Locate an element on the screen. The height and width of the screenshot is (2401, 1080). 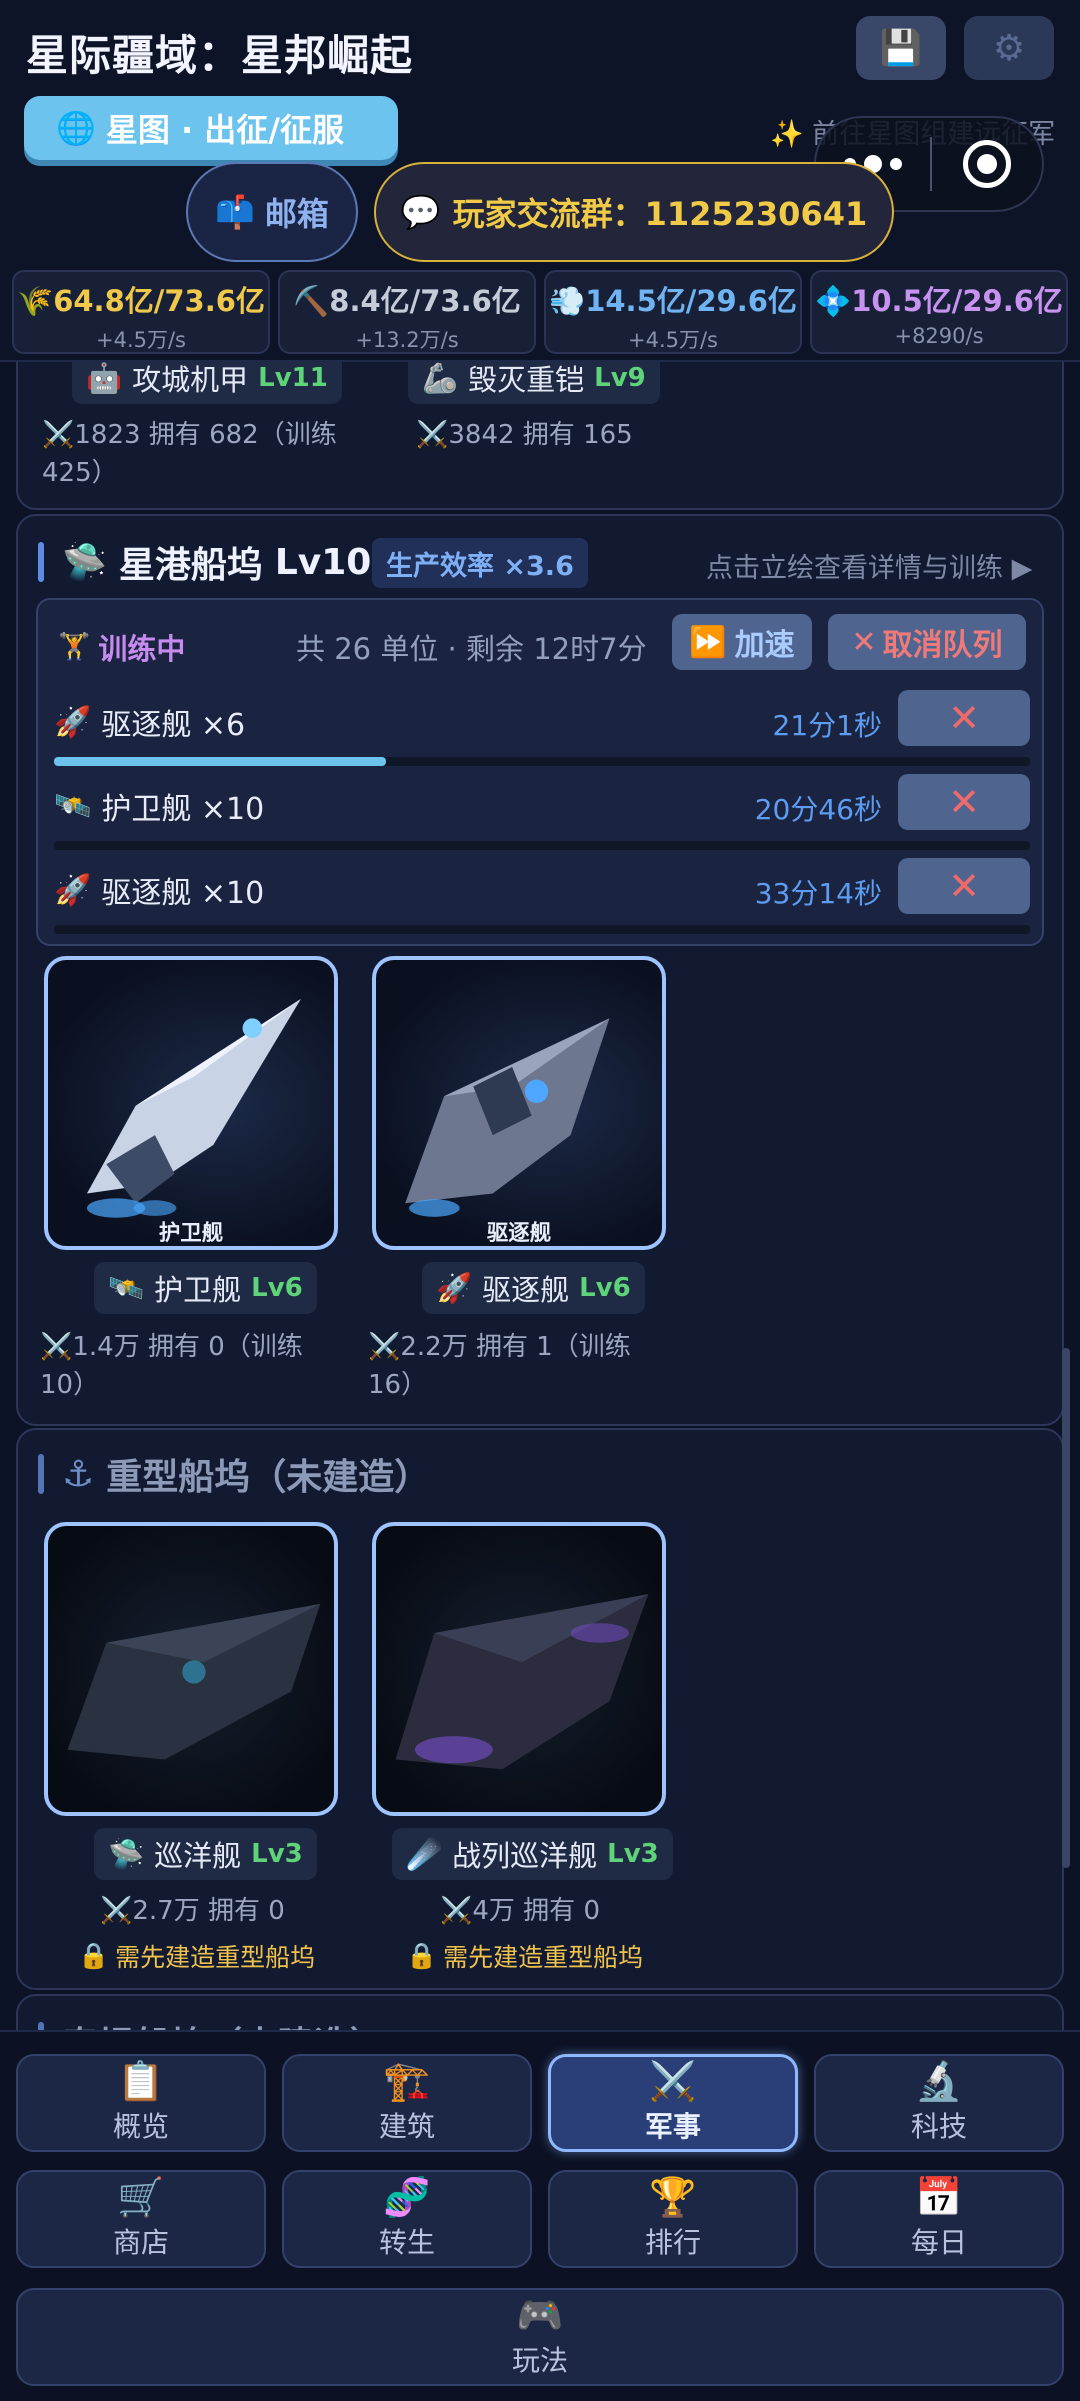
satellite-icon: 🛰️ is located at coordinates (126, 1287).